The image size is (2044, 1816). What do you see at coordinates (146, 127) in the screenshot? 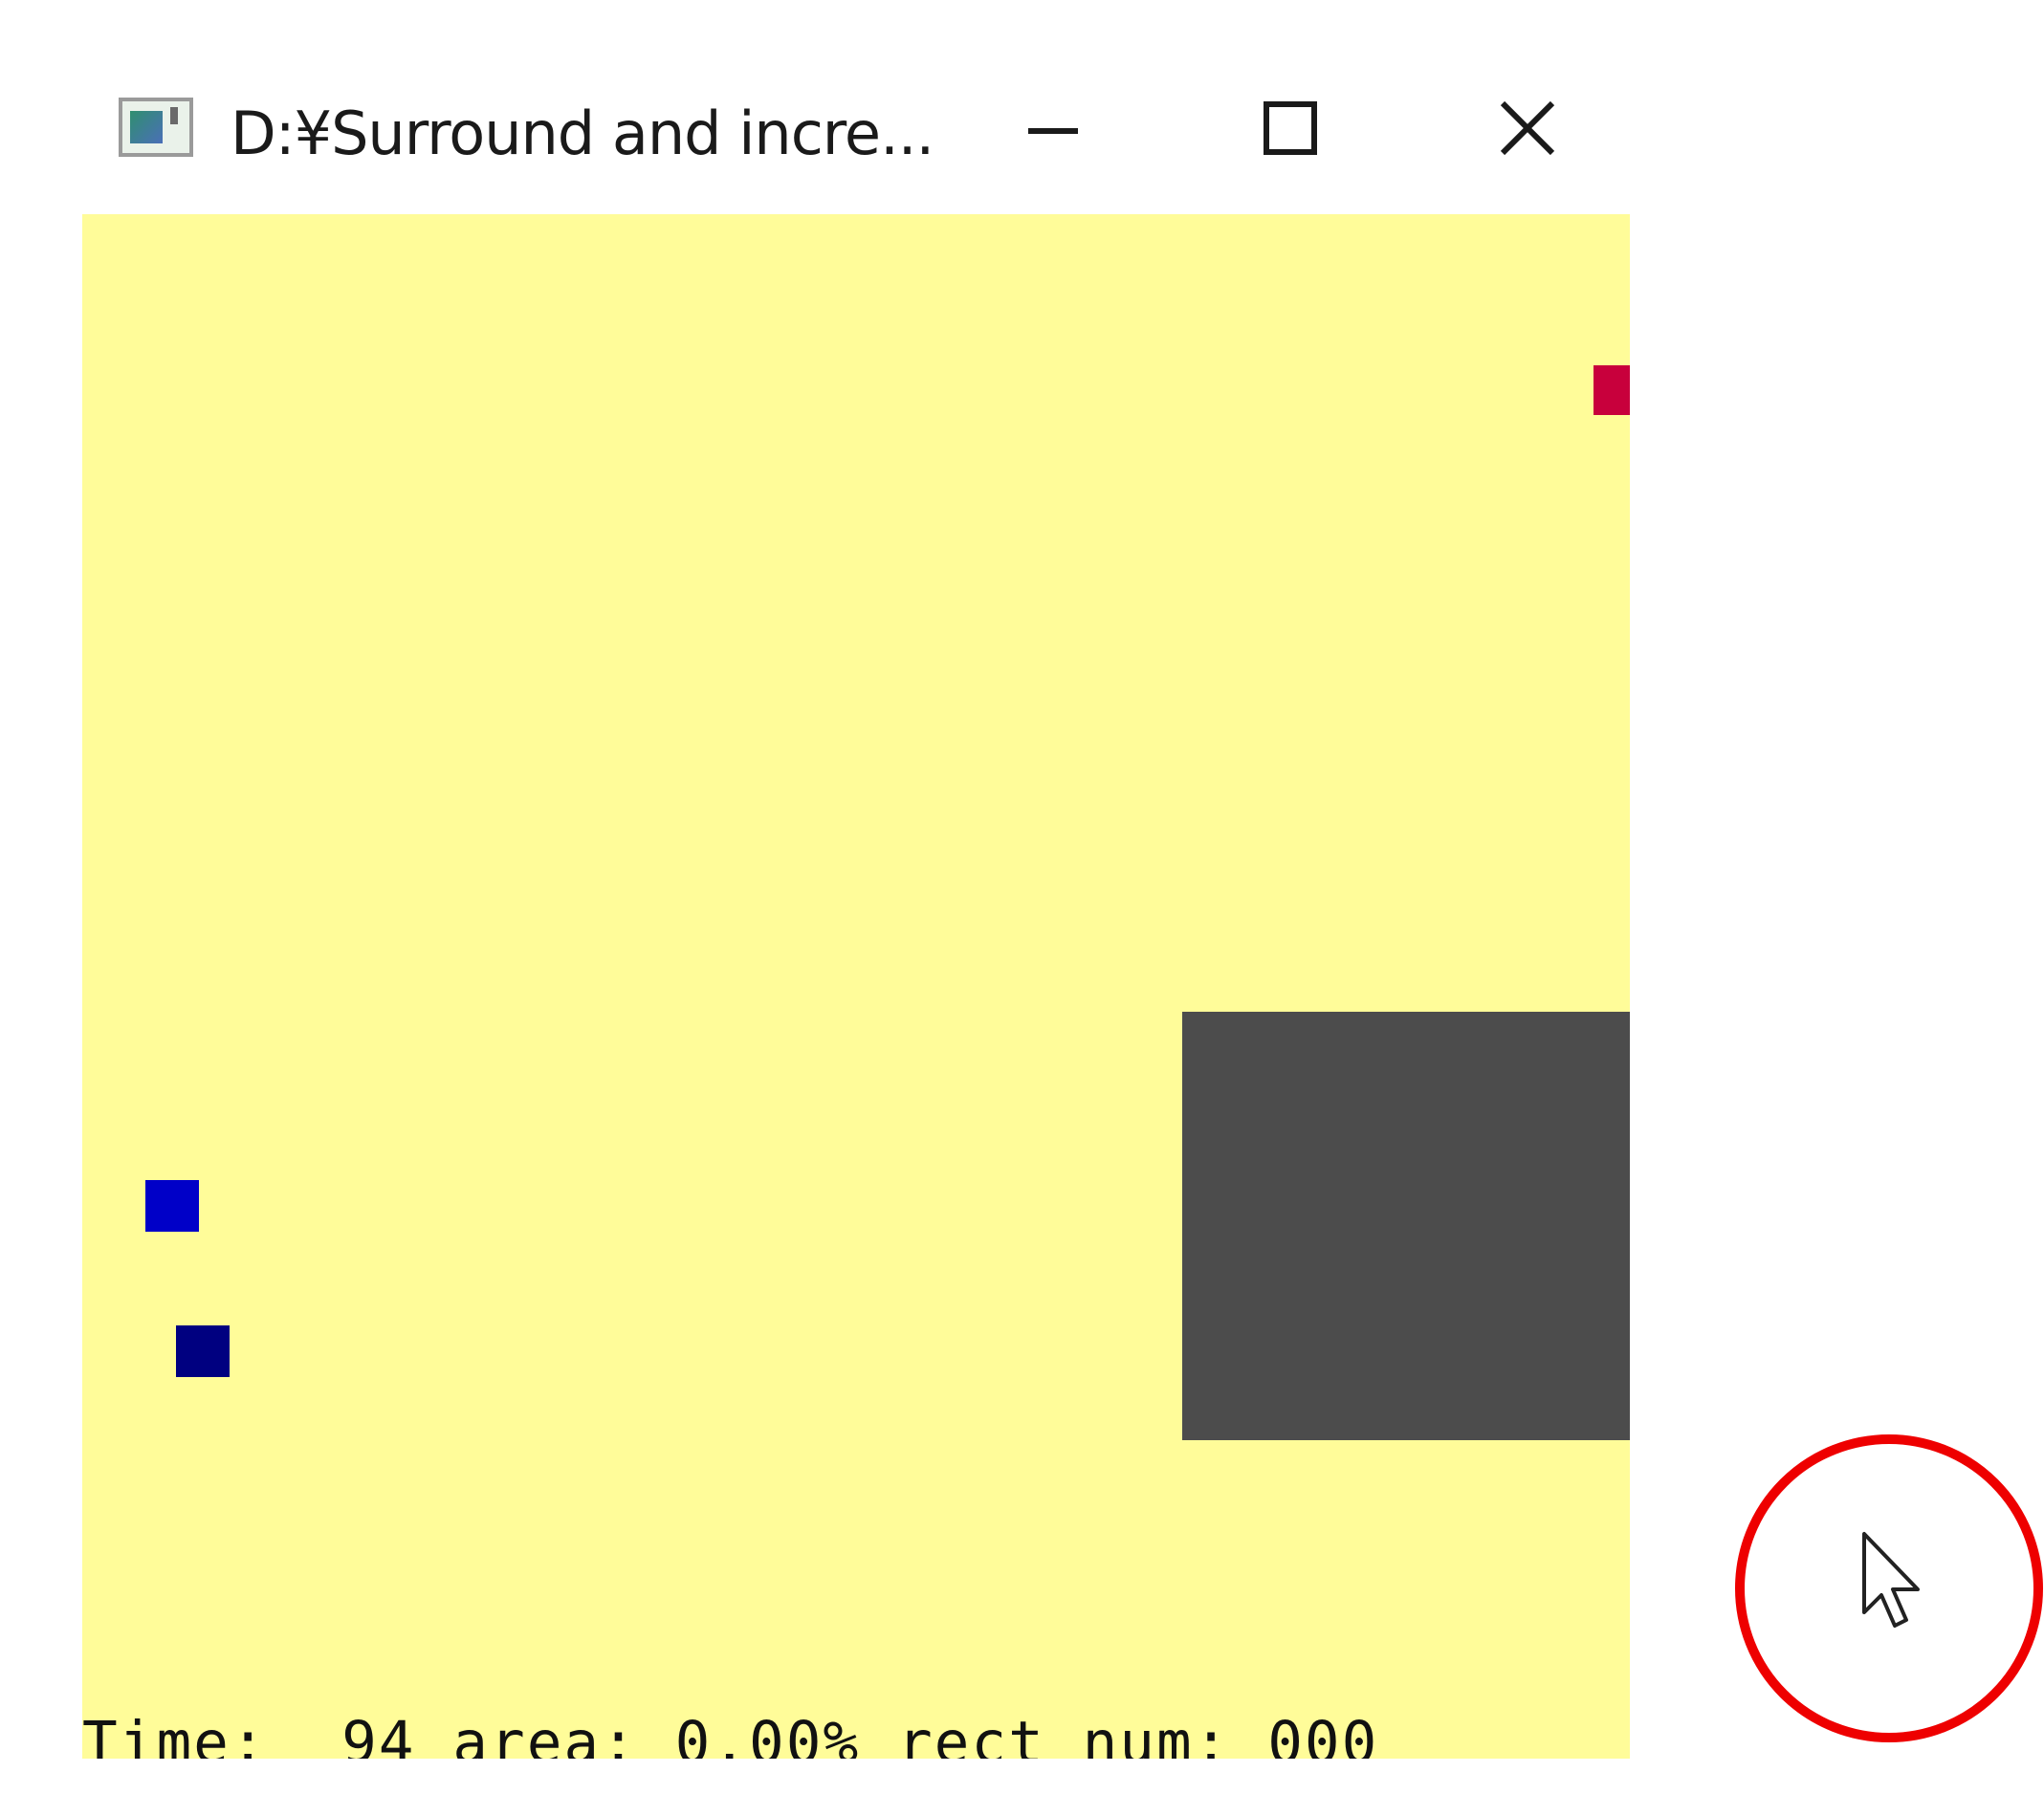
I see `app-icon-screen` at bounding box center [146, 127].